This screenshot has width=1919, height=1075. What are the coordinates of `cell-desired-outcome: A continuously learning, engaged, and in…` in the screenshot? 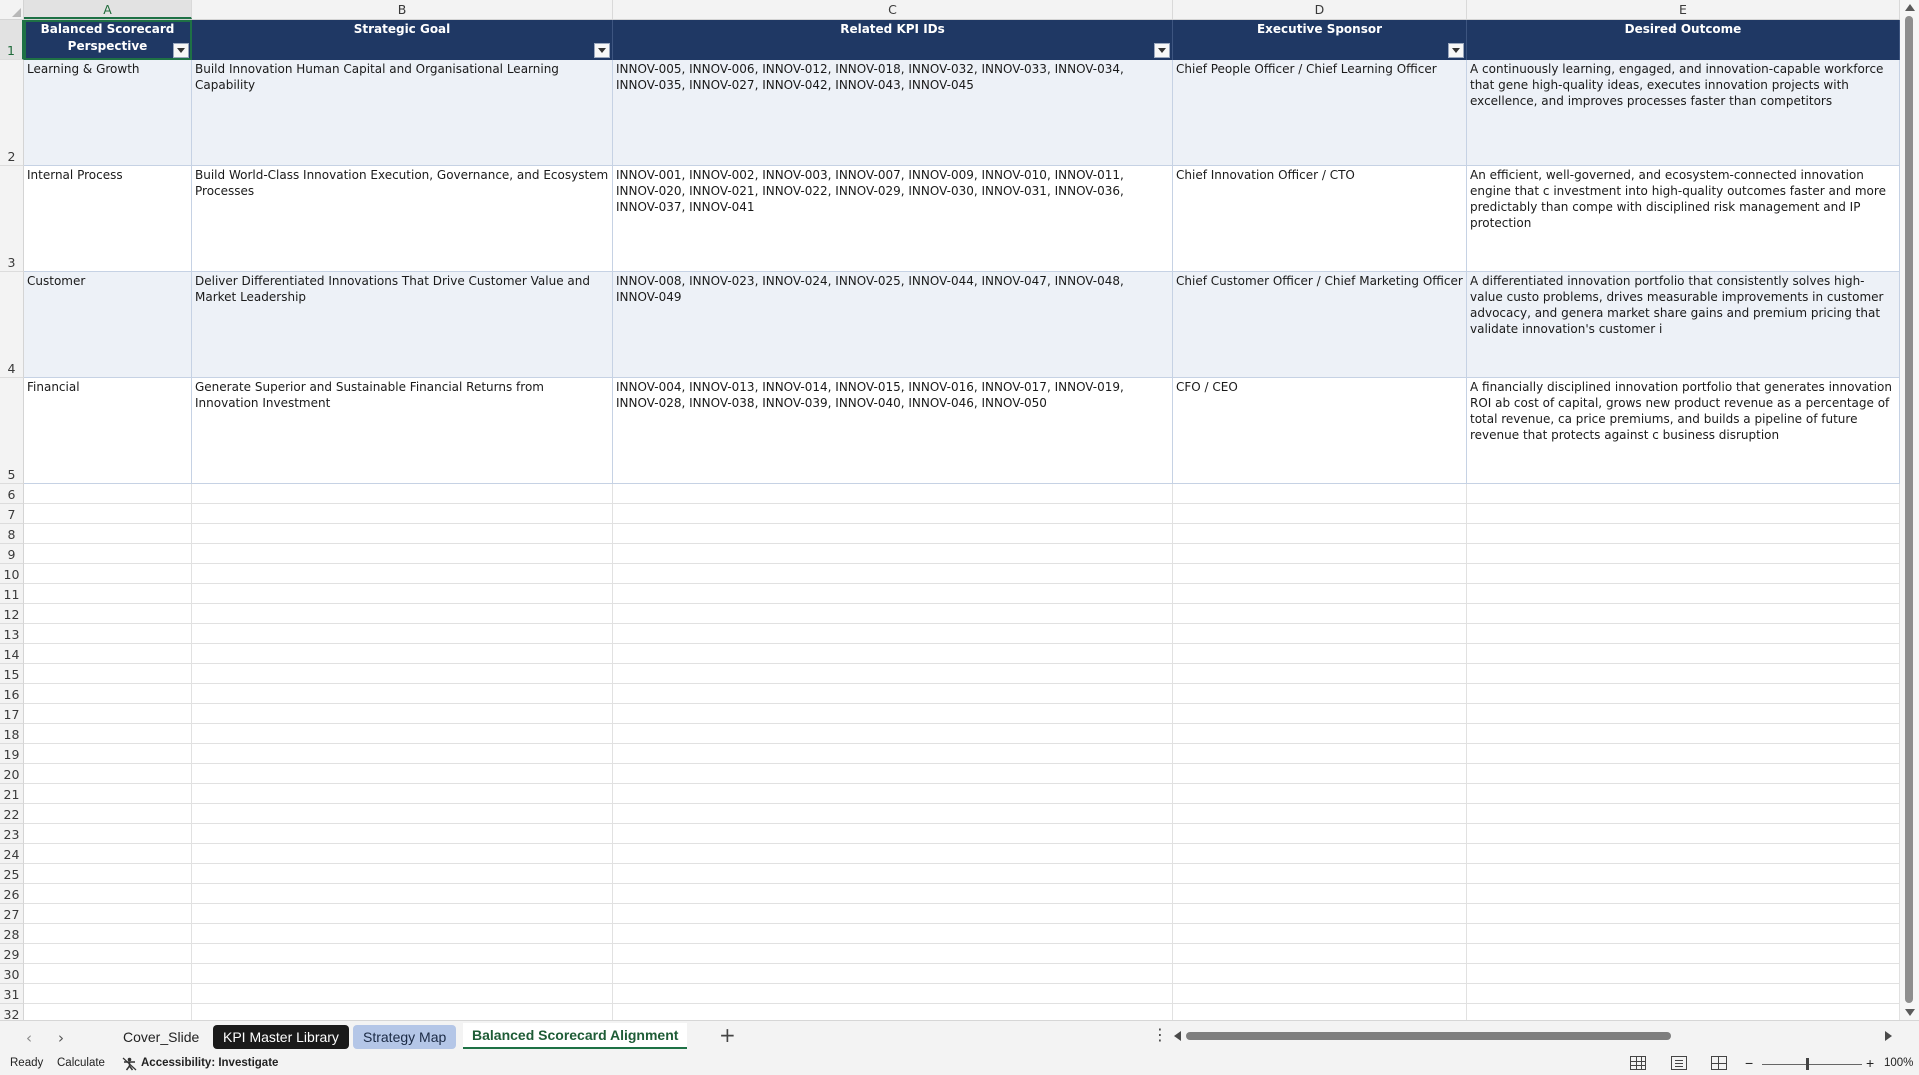 It's located at (1683, 113).